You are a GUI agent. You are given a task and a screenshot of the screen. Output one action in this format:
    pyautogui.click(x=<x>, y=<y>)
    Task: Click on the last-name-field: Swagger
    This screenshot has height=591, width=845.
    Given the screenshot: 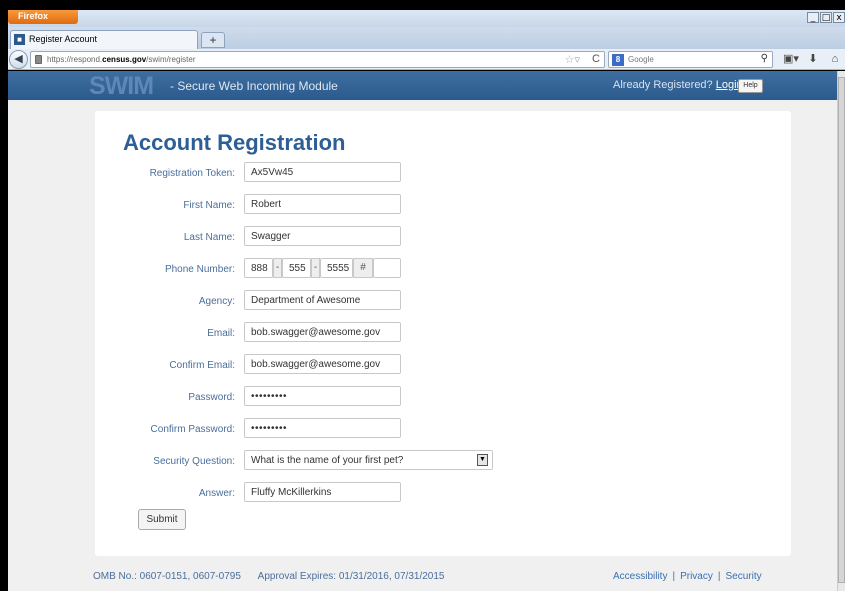 What is the action you would take?
    pyautogui.click(x=322, y=236)
    